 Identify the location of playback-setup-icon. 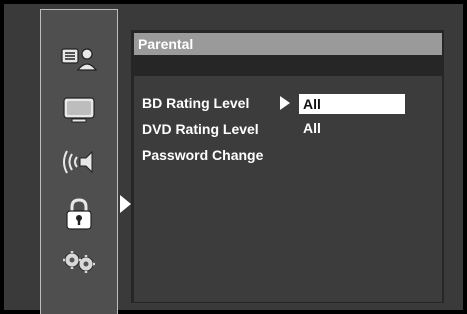
(79, 58).